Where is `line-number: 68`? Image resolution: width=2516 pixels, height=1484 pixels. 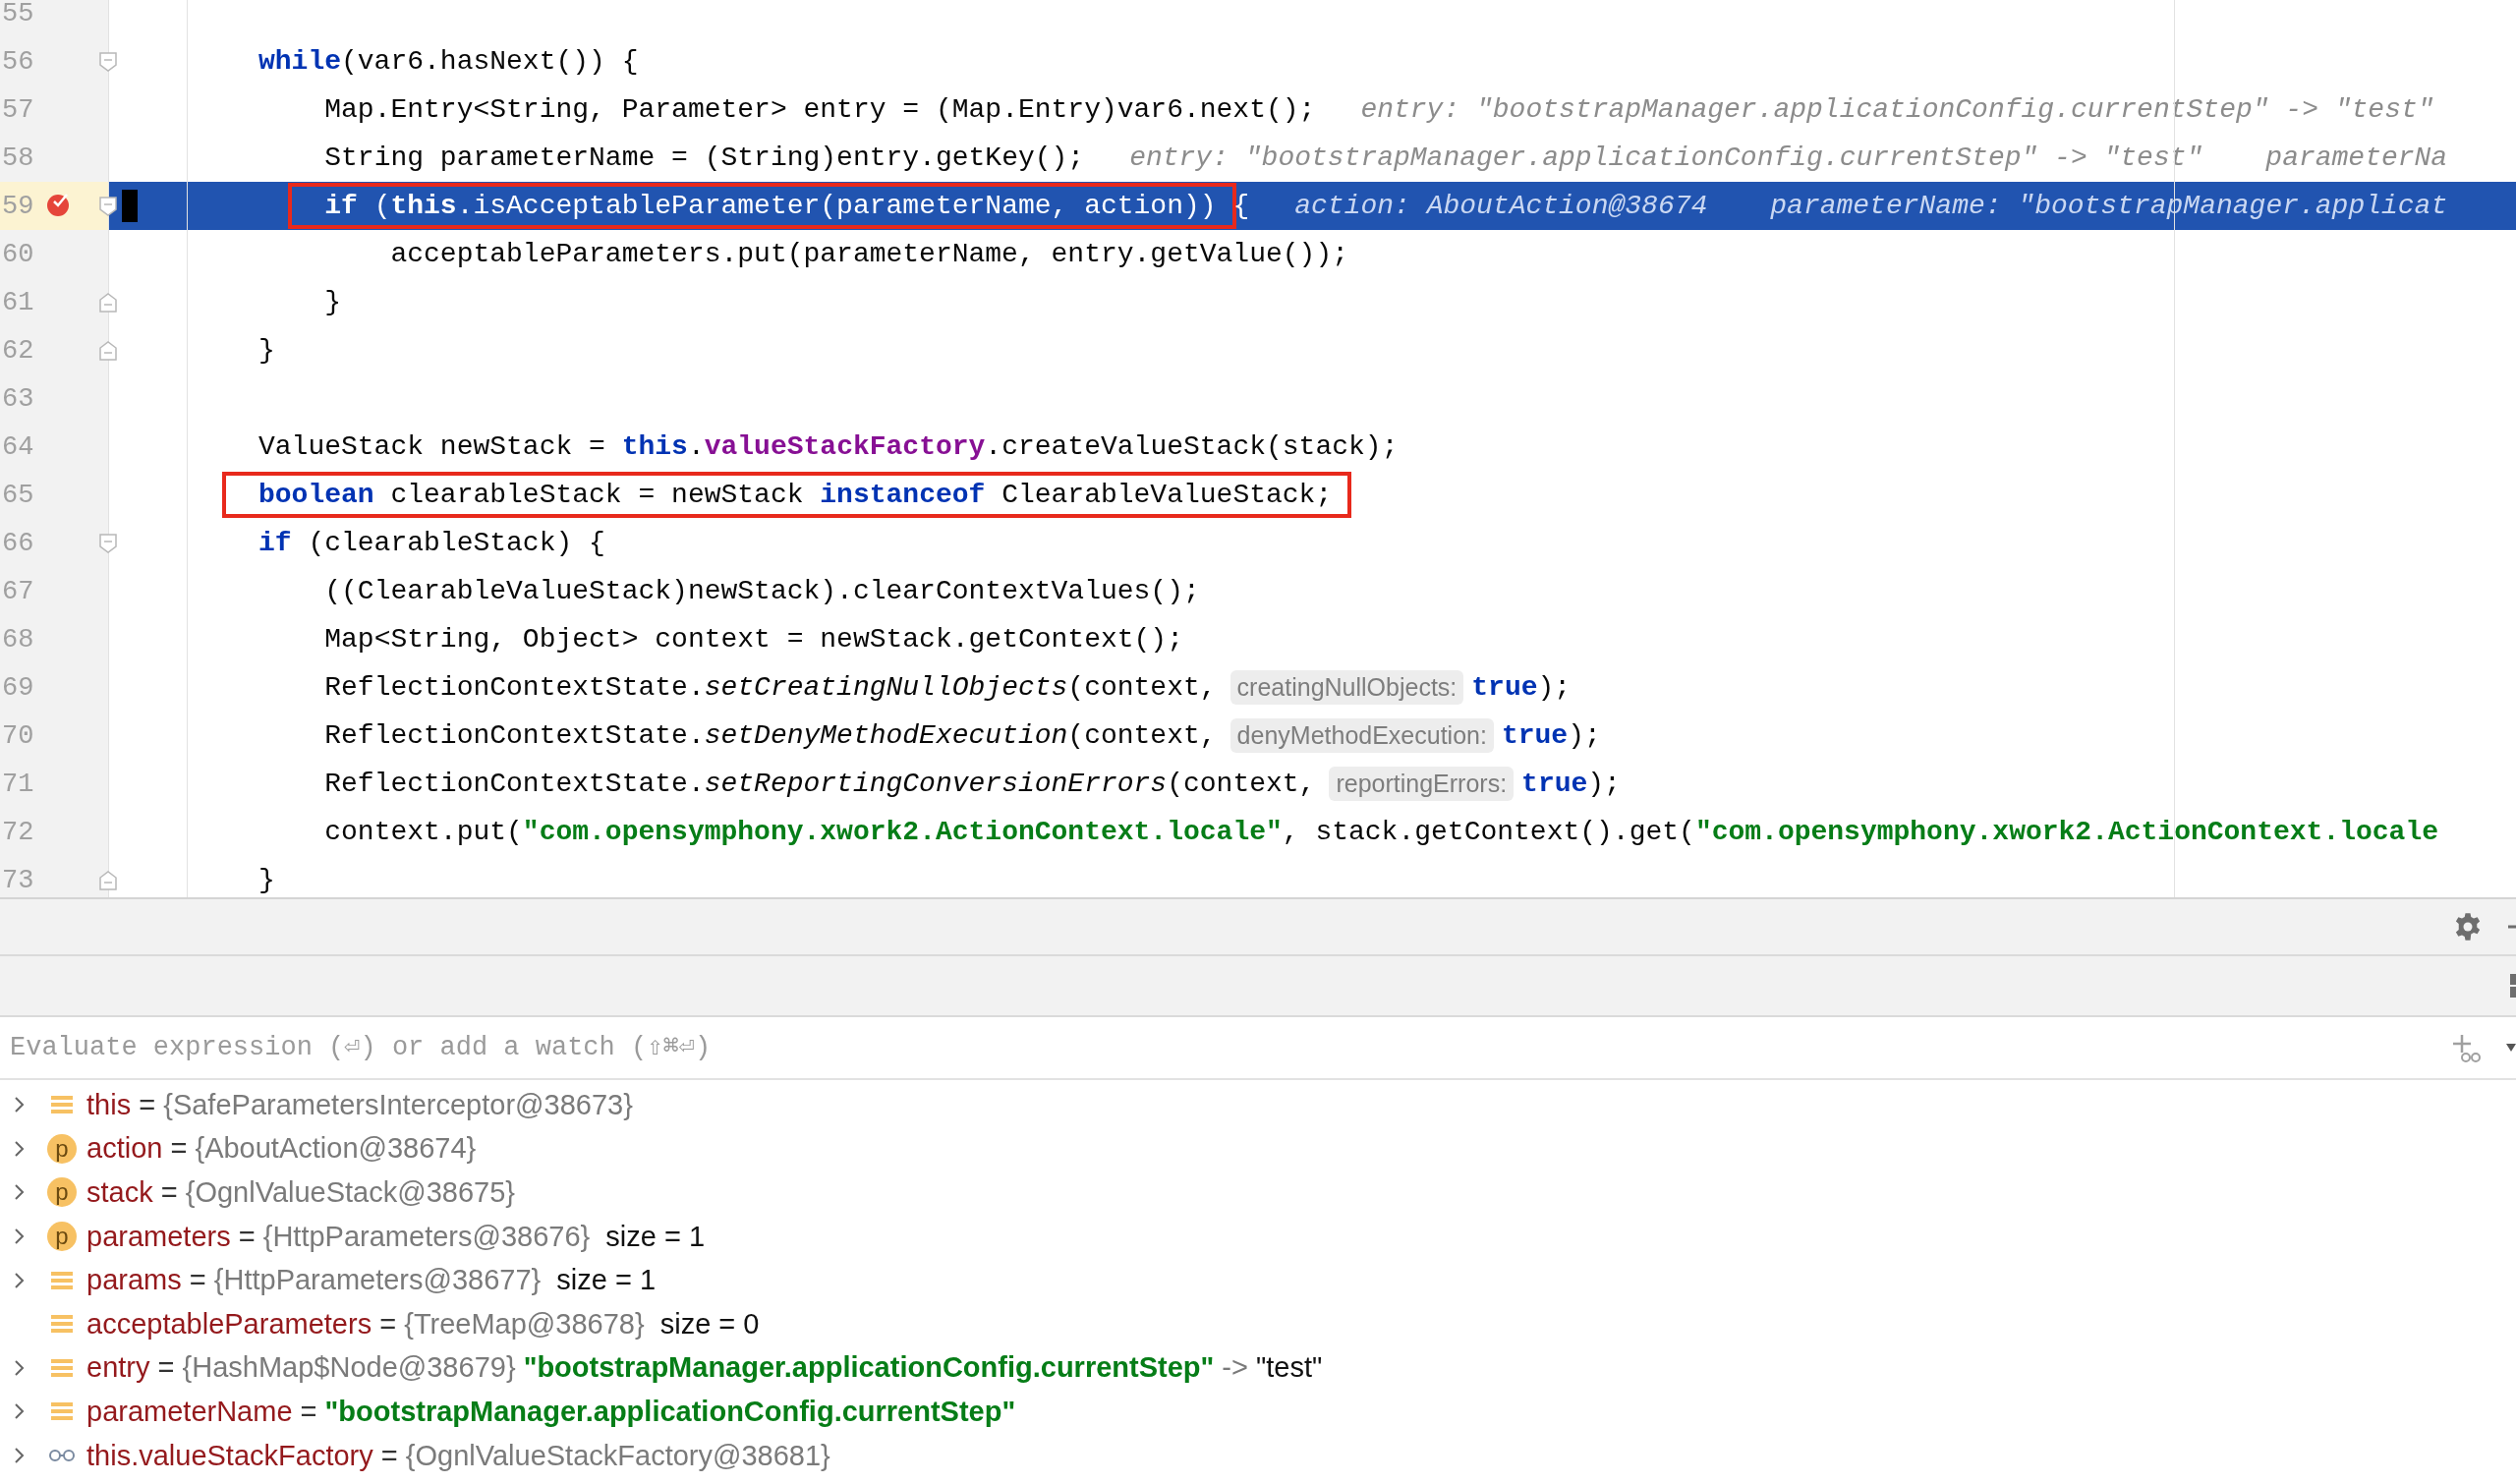 line-number: 68 is located at coordinates (18, 639).